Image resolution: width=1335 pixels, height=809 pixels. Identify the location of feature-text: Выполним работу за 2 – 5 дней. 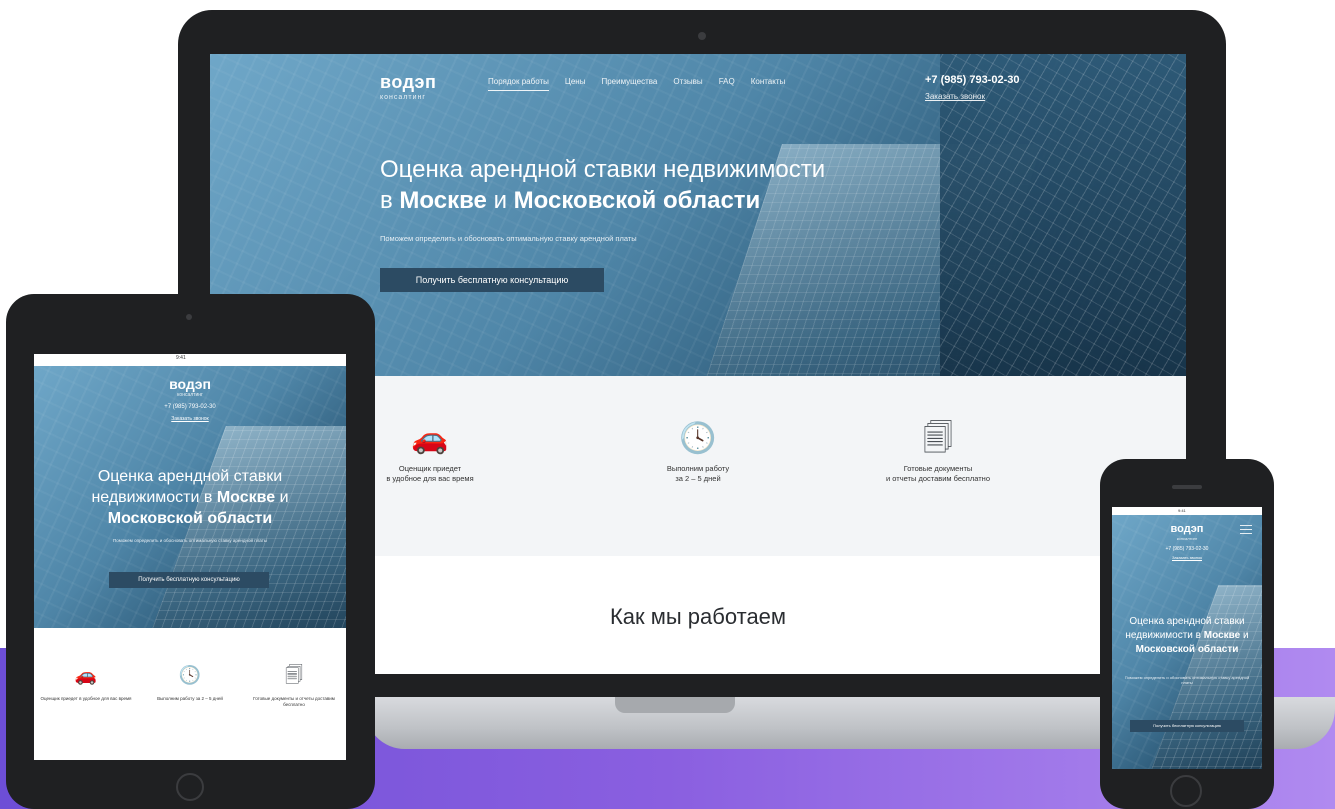
(190, 698).